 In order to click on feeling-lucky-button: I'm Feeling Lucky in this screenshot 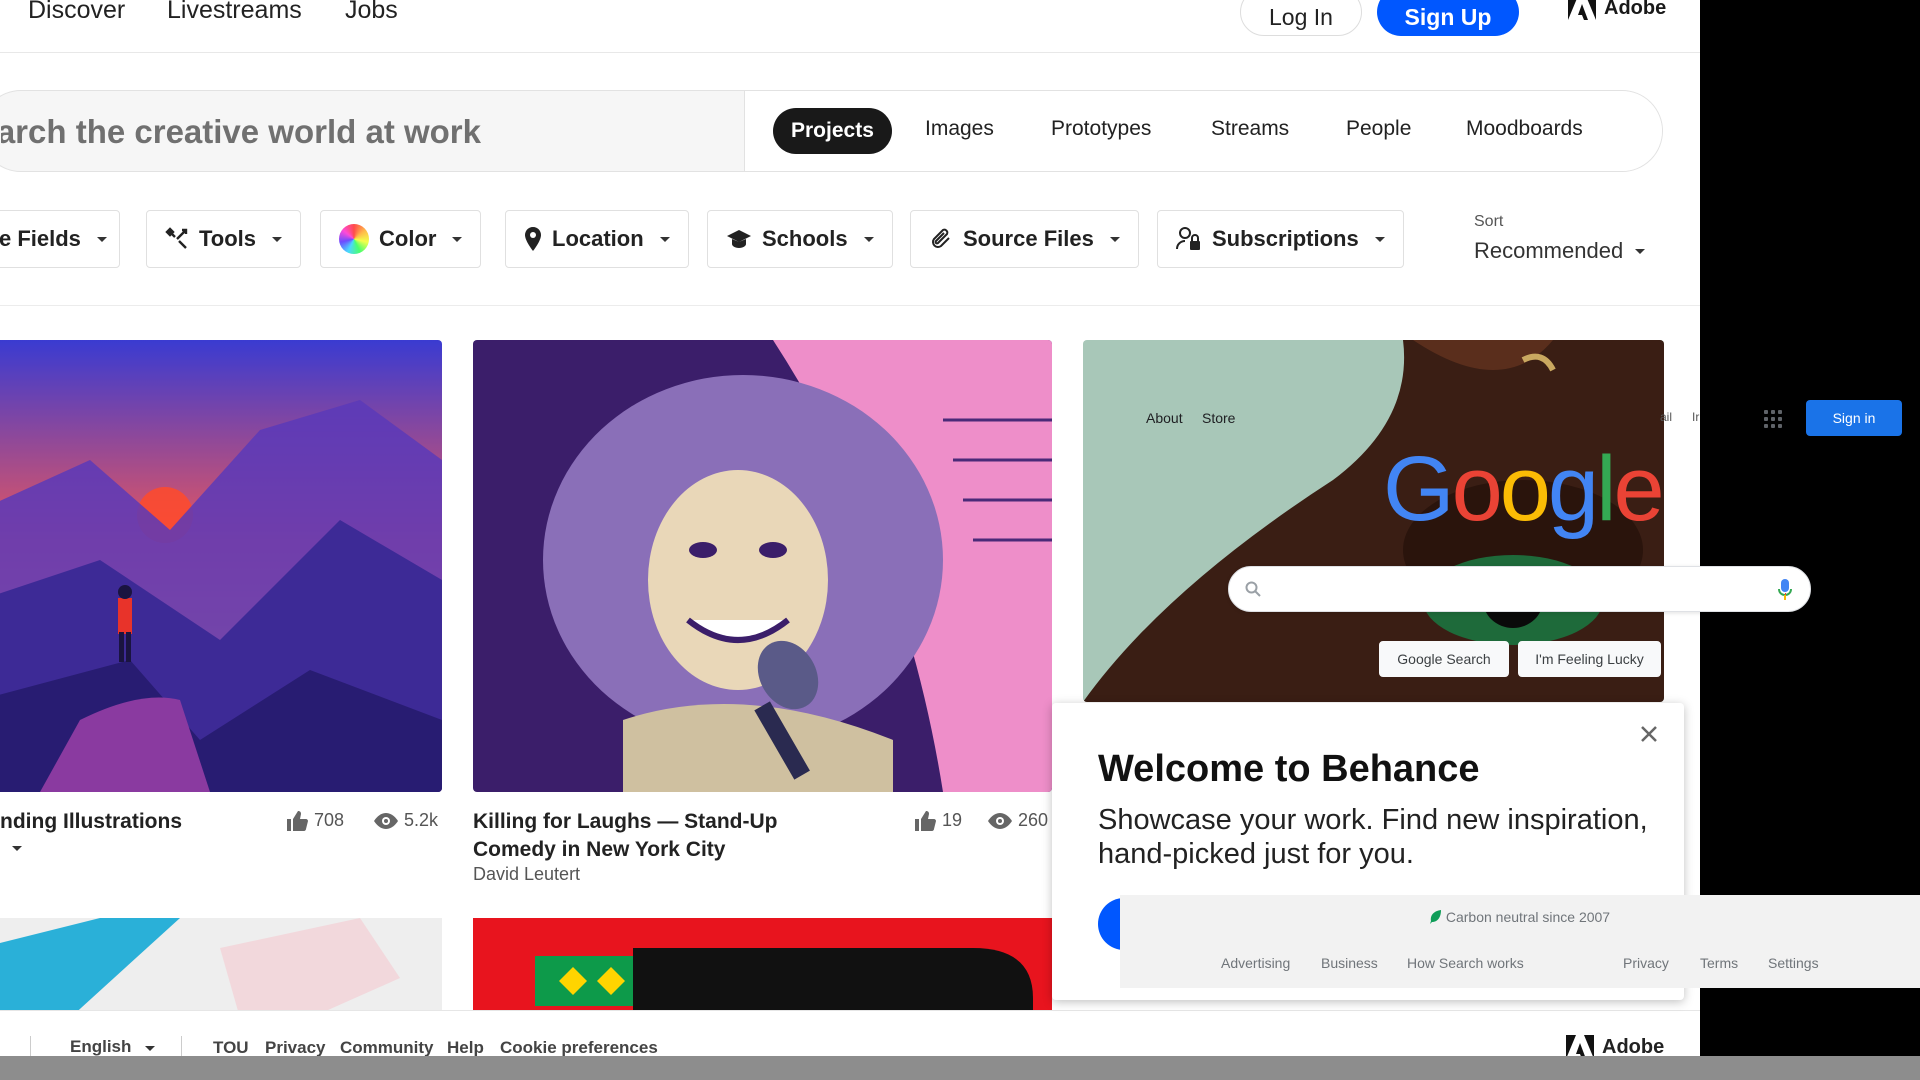, I will do `click(1589, 659)`.